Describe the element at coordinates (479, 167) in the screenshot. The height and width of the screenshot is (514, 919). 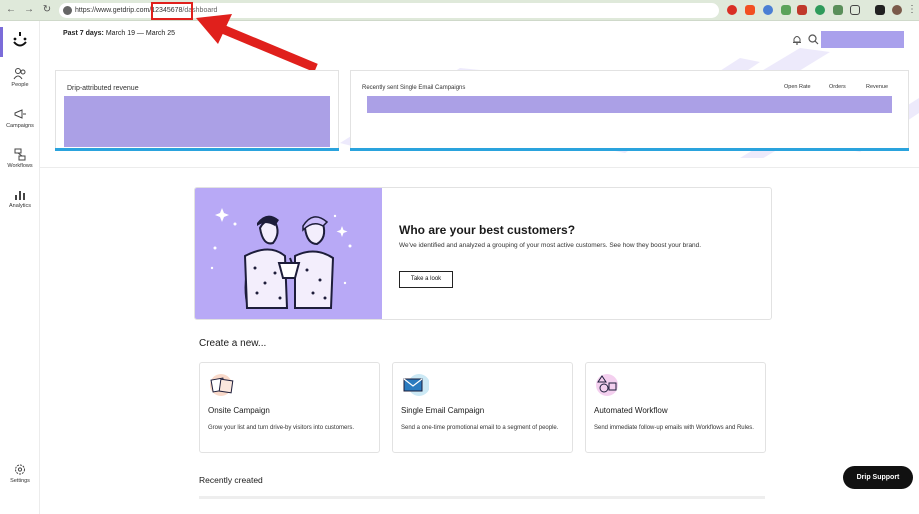
I see `section-divider` at that location.